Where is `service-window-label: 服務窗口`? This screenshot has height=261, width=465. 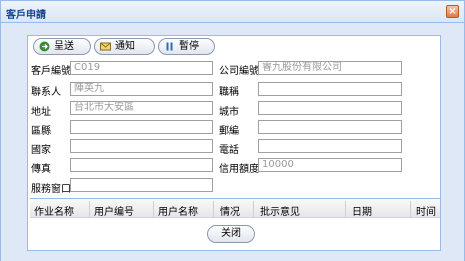
service-window-label: 服務窗口 is located at coordinates (51, 189).